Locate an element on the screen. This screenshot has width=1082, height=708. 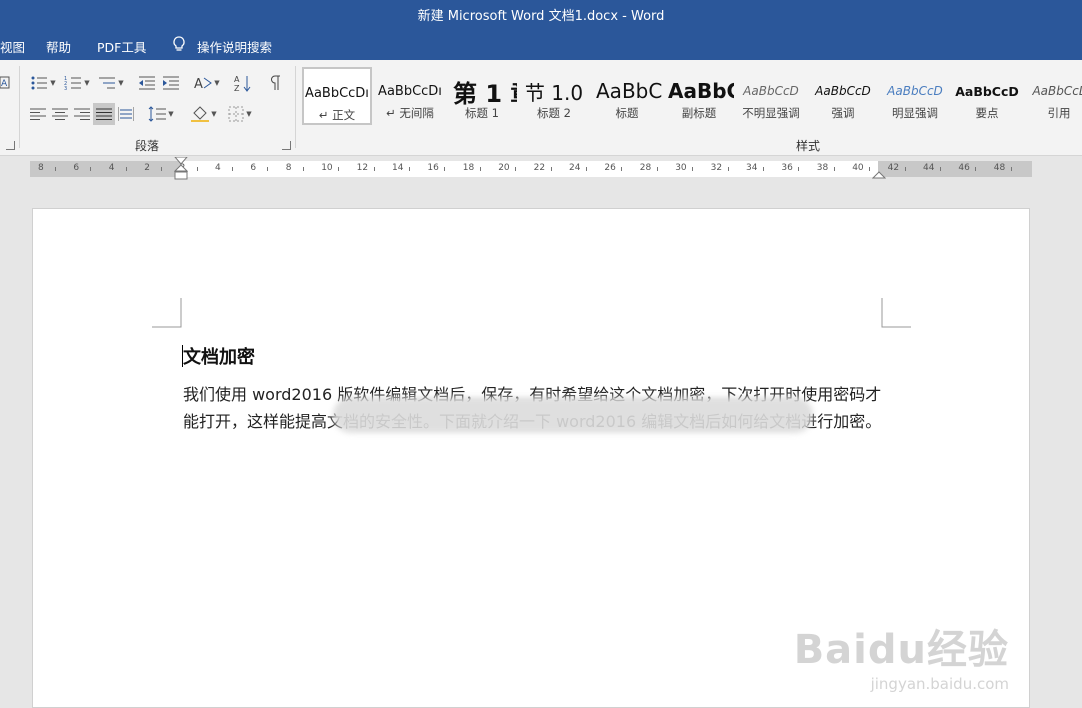
paragraph-group-label: 段落 is located at coordinates (147, 146).